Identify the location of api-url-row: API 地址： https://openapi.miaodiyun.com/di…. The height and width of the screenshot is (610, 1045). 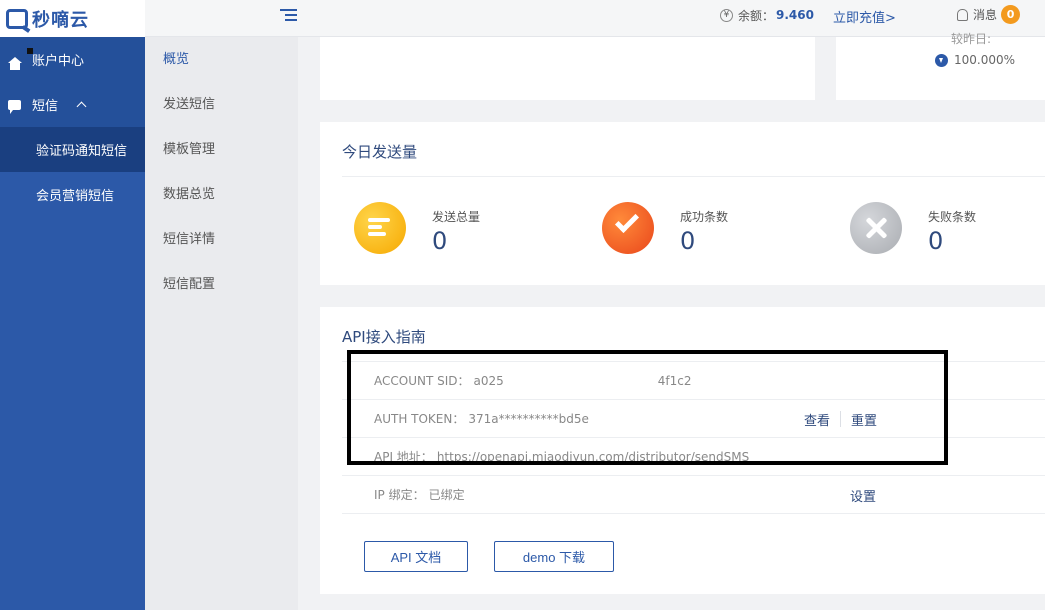
(693, 457).